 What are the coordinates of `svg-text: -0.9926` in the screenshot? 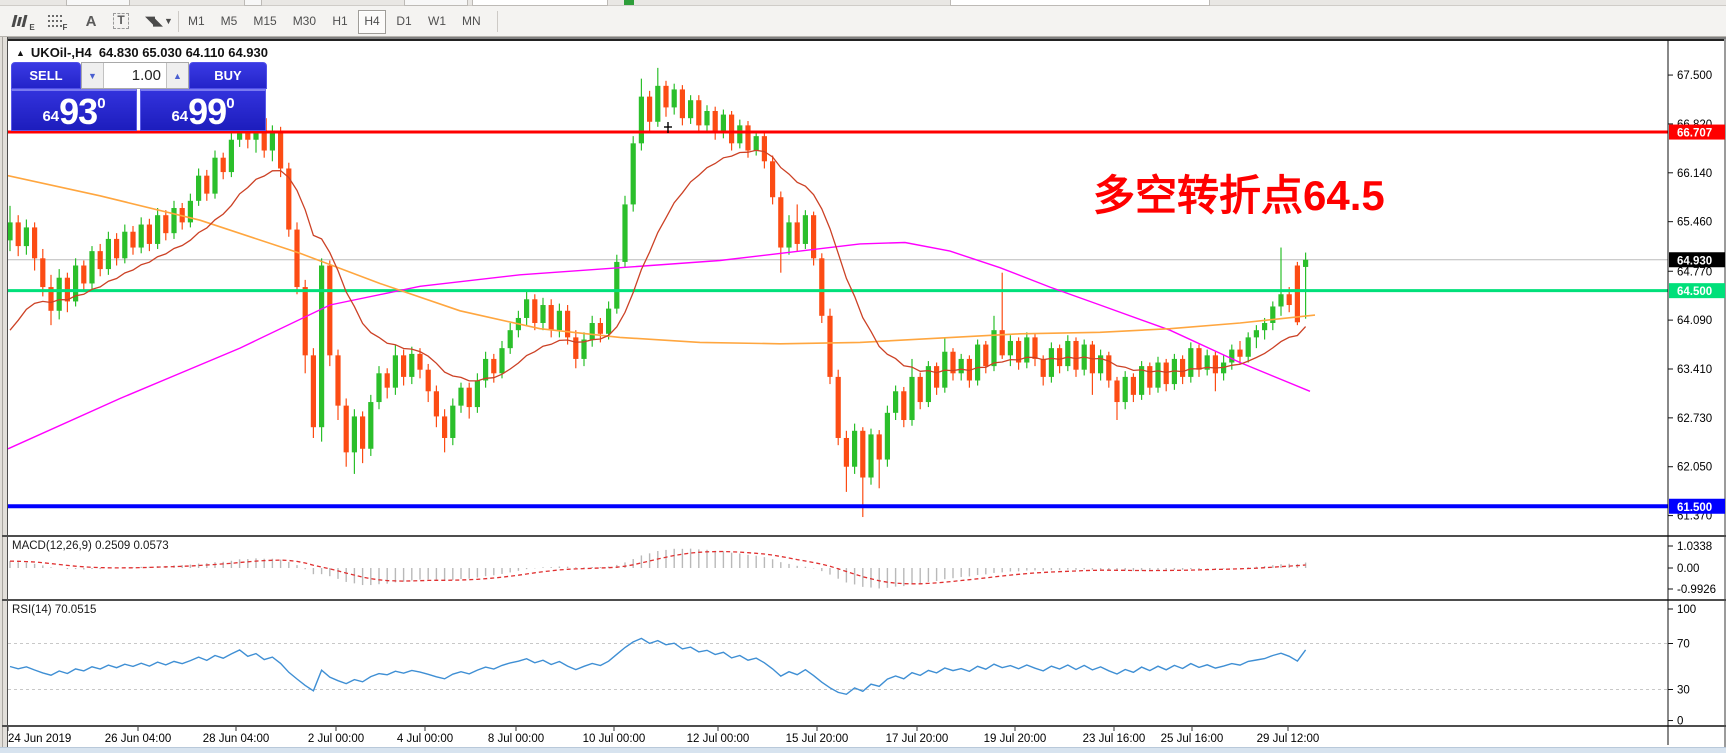 It's located at (1696, 590).